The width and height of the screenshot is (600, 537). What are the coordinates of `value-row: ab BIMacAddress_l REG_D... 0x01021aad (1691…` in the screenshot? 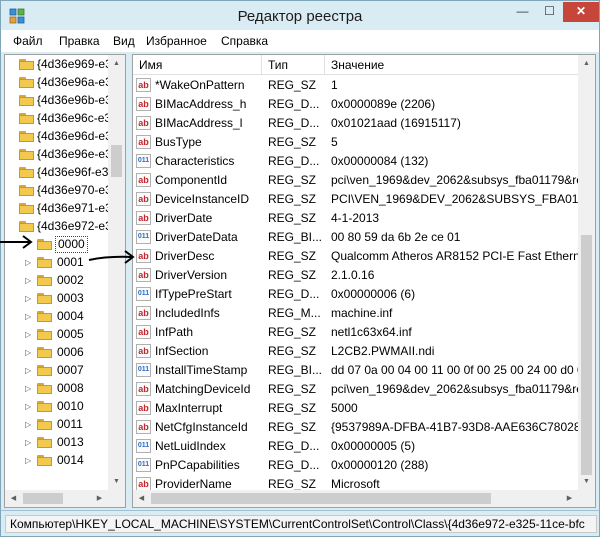 It's located at (355, 123).